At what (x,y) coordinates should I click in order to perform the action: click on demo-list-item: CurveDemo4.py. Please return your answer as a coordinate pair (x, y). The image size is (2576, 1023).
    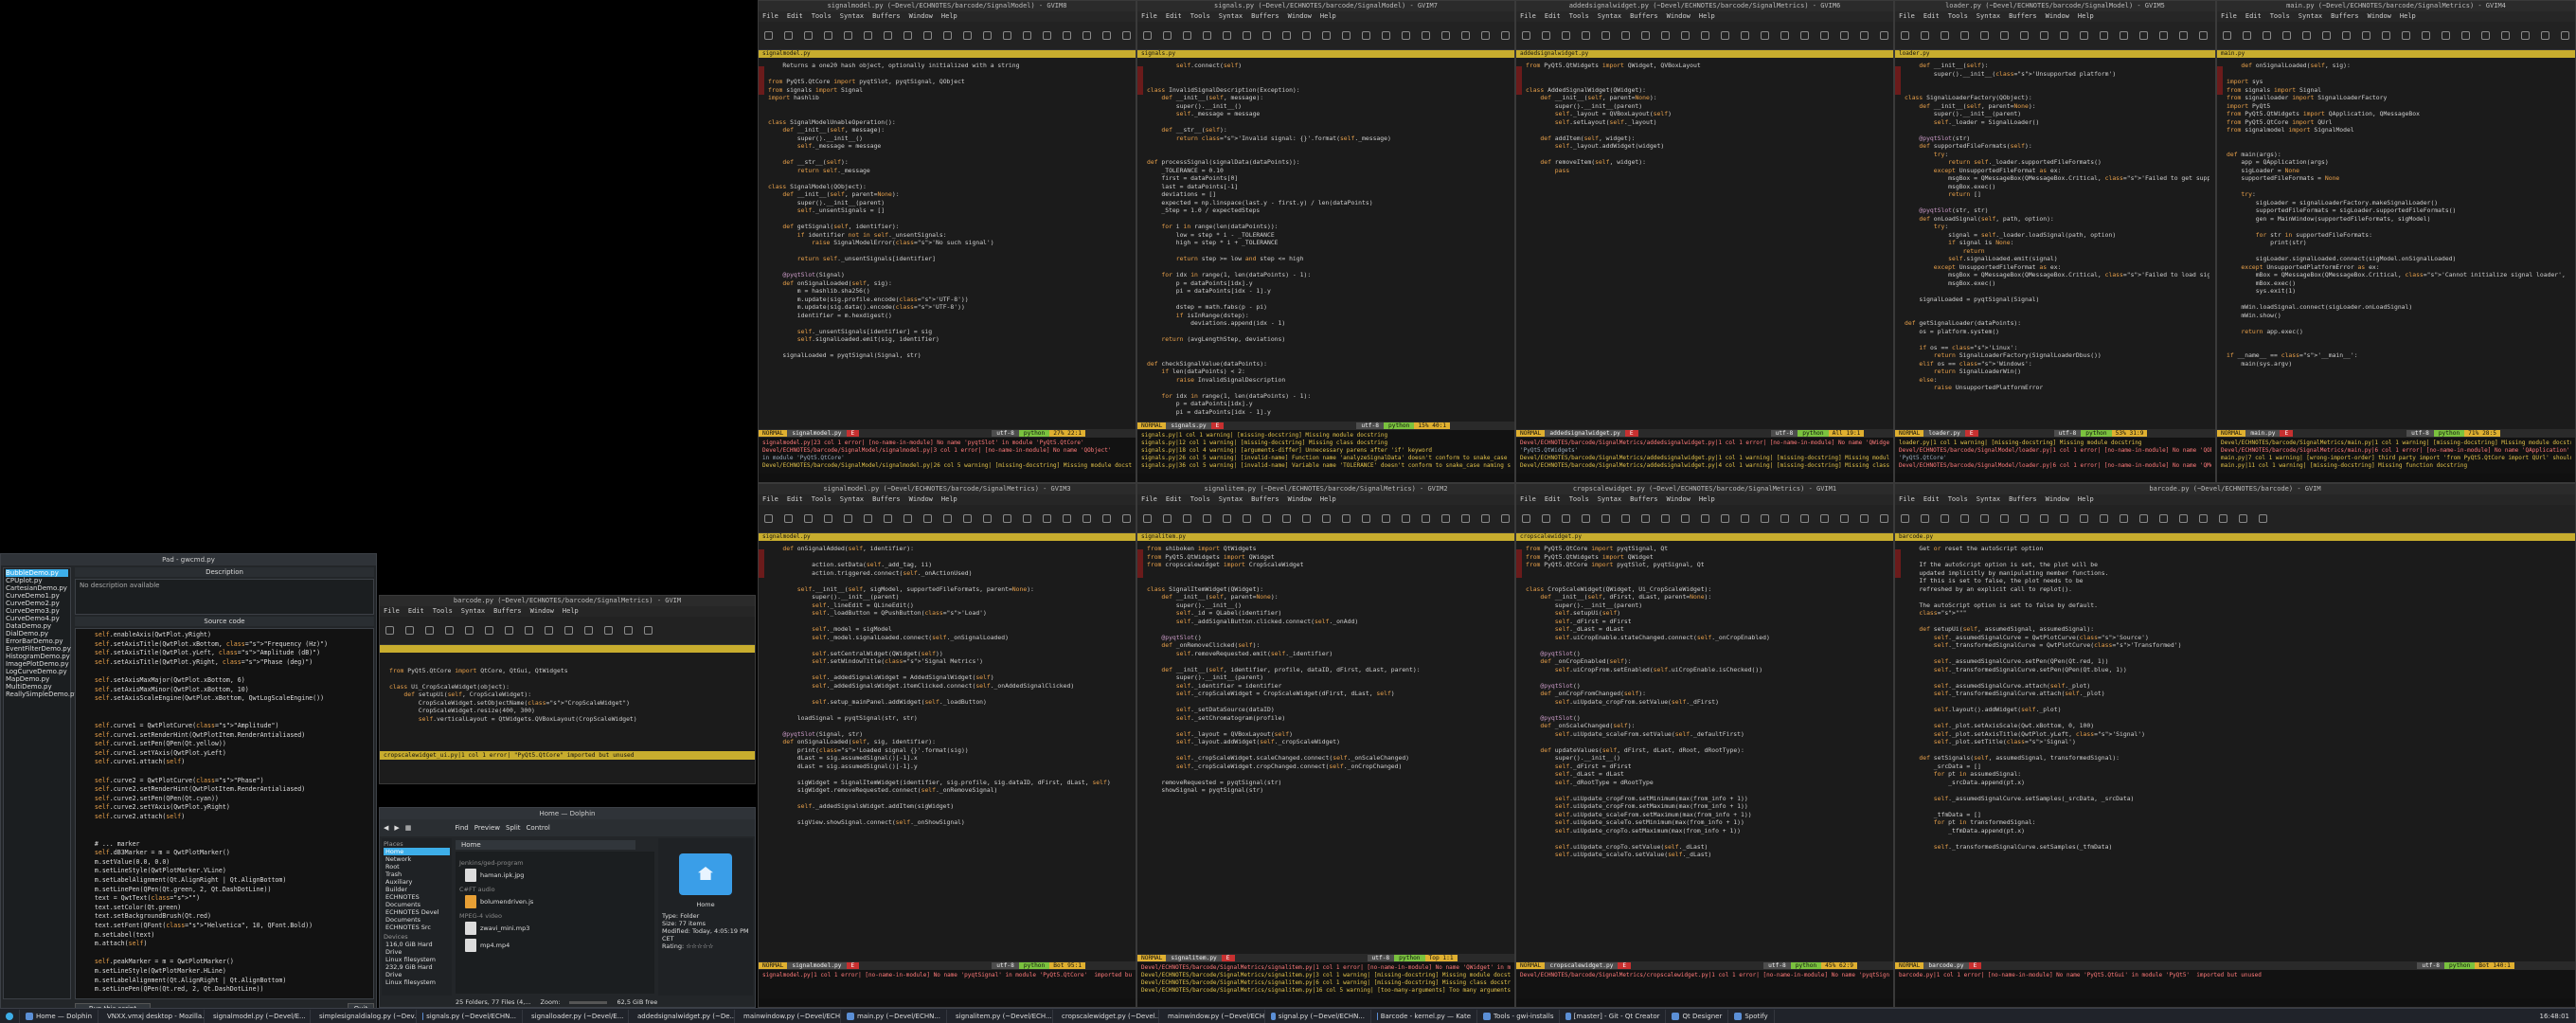
    Looking at the image, I should click on (37, 618).